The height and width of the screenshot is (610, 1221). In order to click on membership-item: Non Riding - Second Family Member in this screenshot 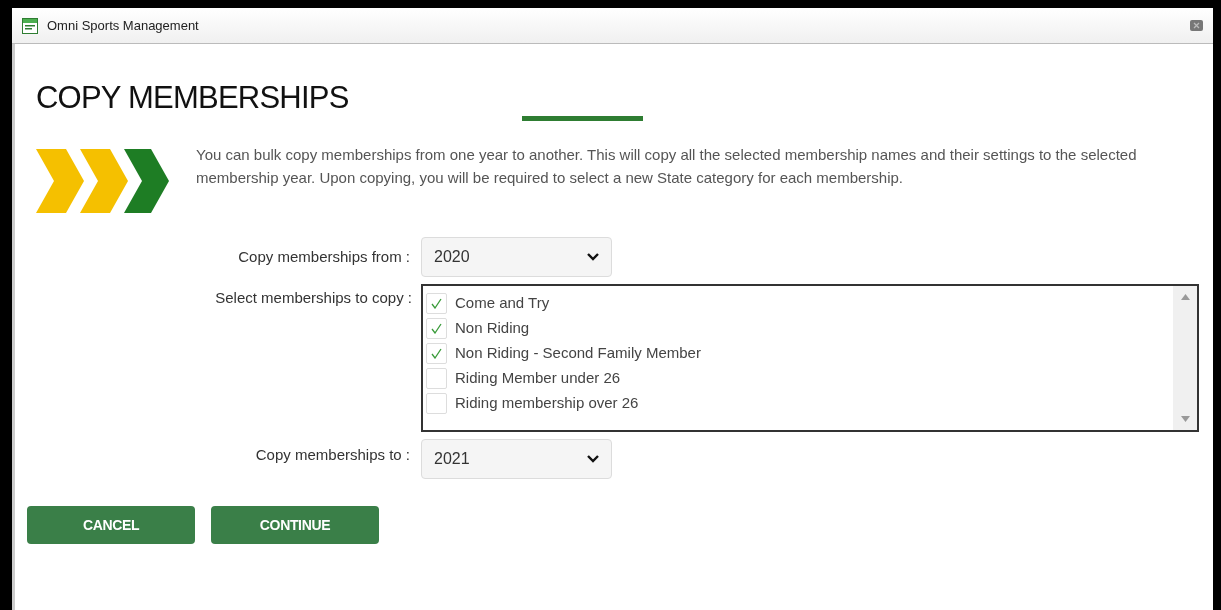, I will do `click(799, 353)`.